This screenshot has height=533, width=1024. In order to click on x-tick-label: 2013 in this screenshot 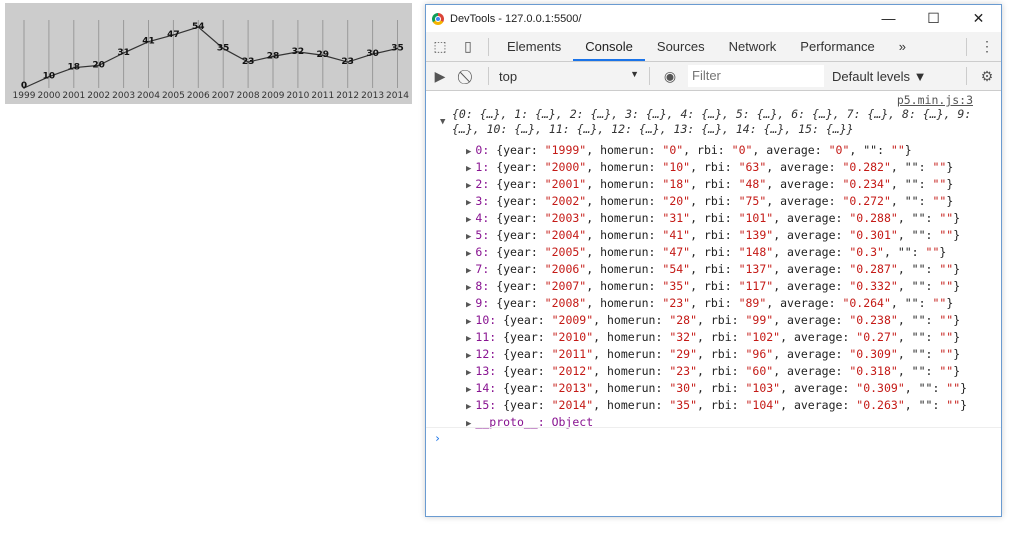, I will do `click(372, 96)`.